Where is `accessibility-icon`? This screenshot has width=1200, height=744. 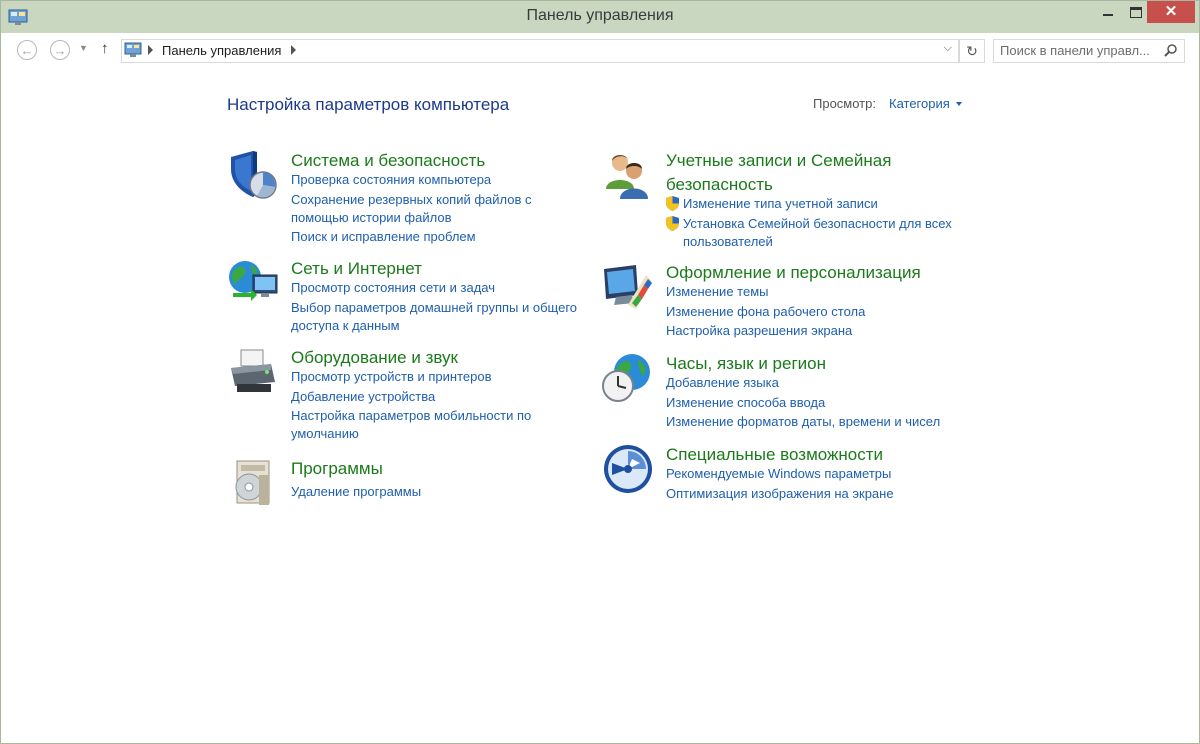 accessibility-icon is located at coordinates (628, 469).